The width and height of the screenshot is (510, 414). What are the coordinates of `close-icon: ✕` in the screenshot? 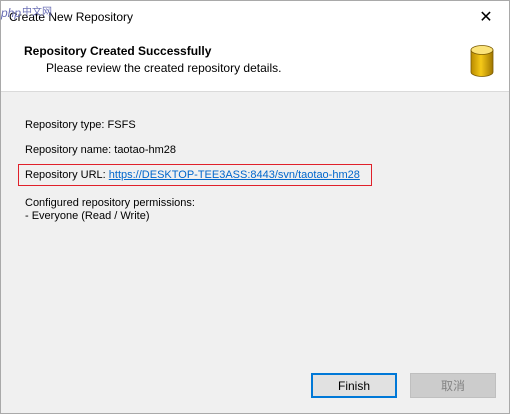 It's located at (486, 17).